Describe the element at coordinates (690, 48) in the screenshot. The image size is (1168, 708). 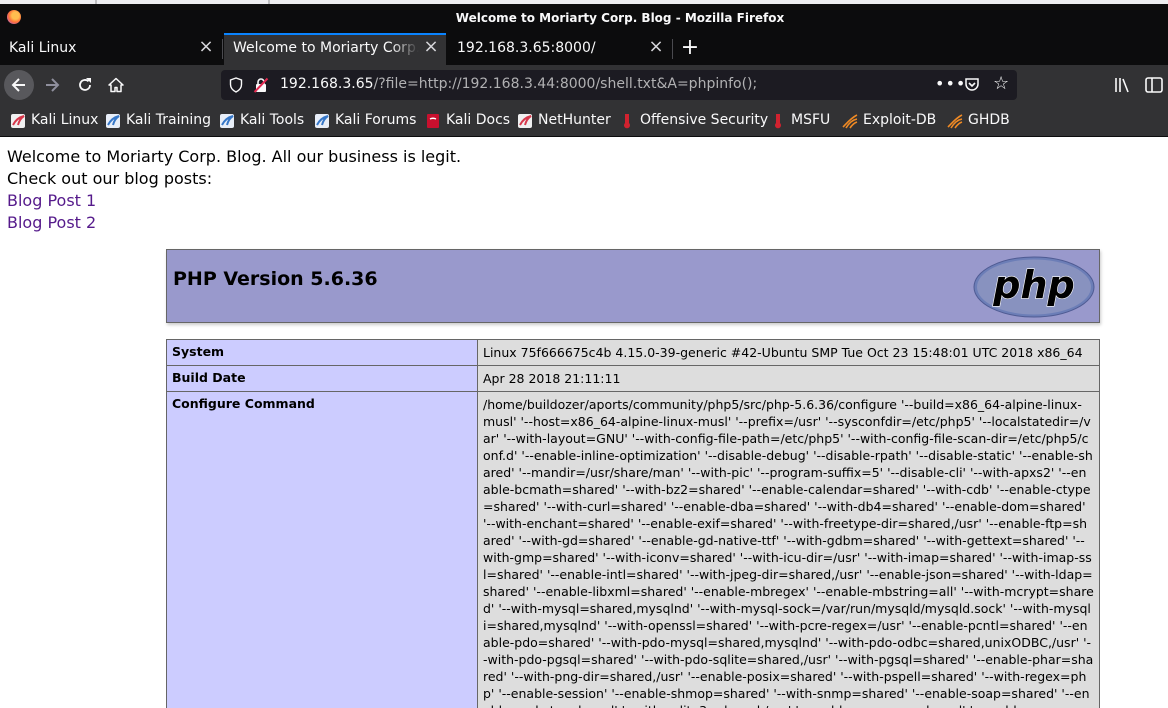
I see `new-tab-button: +` at that location.